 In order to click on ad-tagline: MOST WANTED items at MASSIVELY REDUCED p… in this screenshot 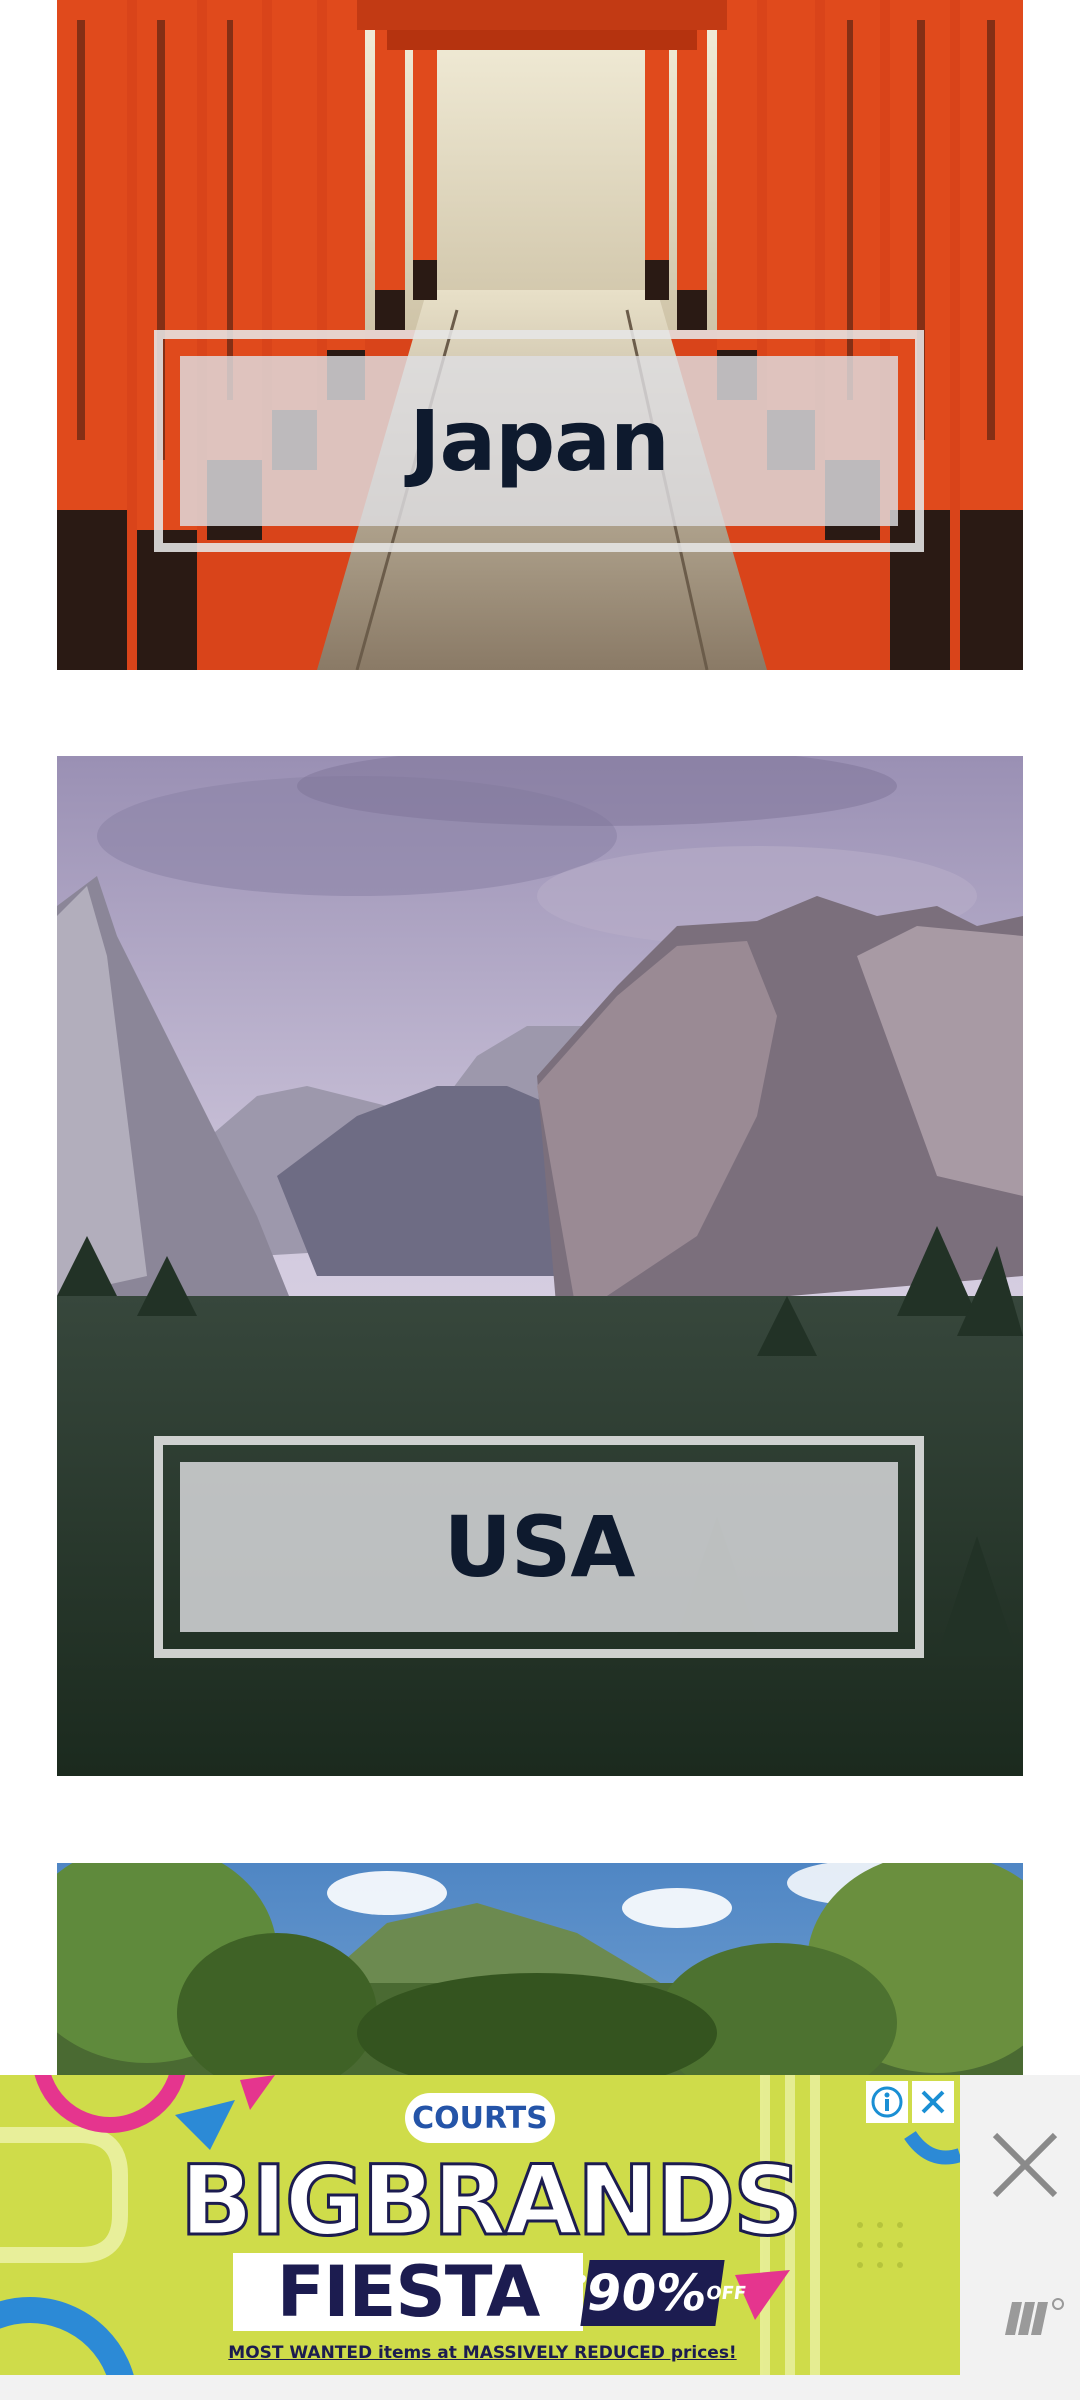, I will do `click(482, 2353)`.